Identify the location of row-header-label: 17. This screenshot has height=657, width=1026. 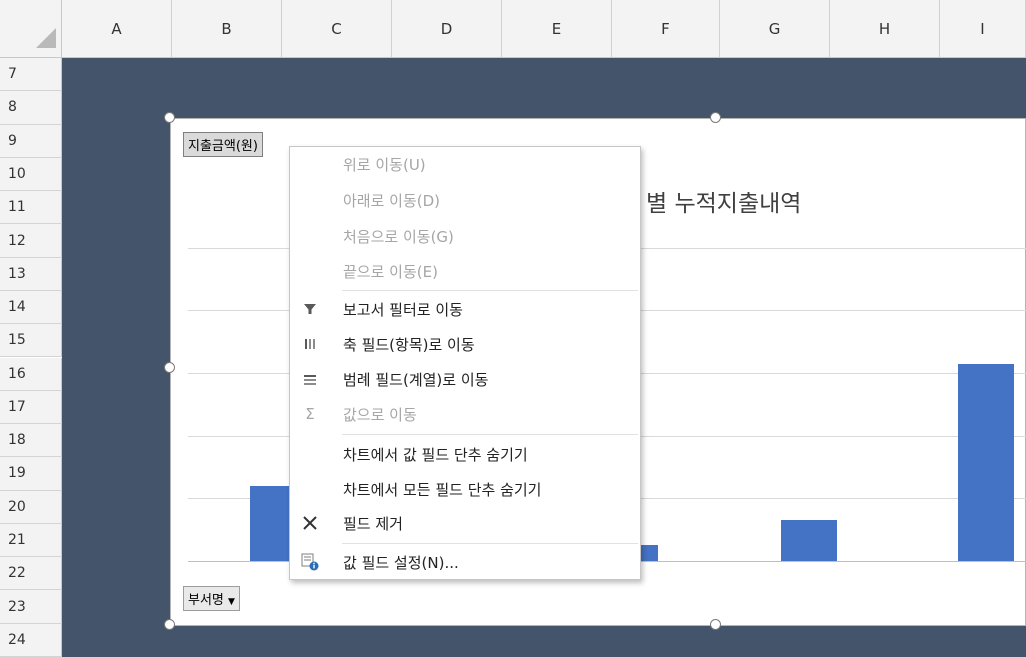
(17, 406).